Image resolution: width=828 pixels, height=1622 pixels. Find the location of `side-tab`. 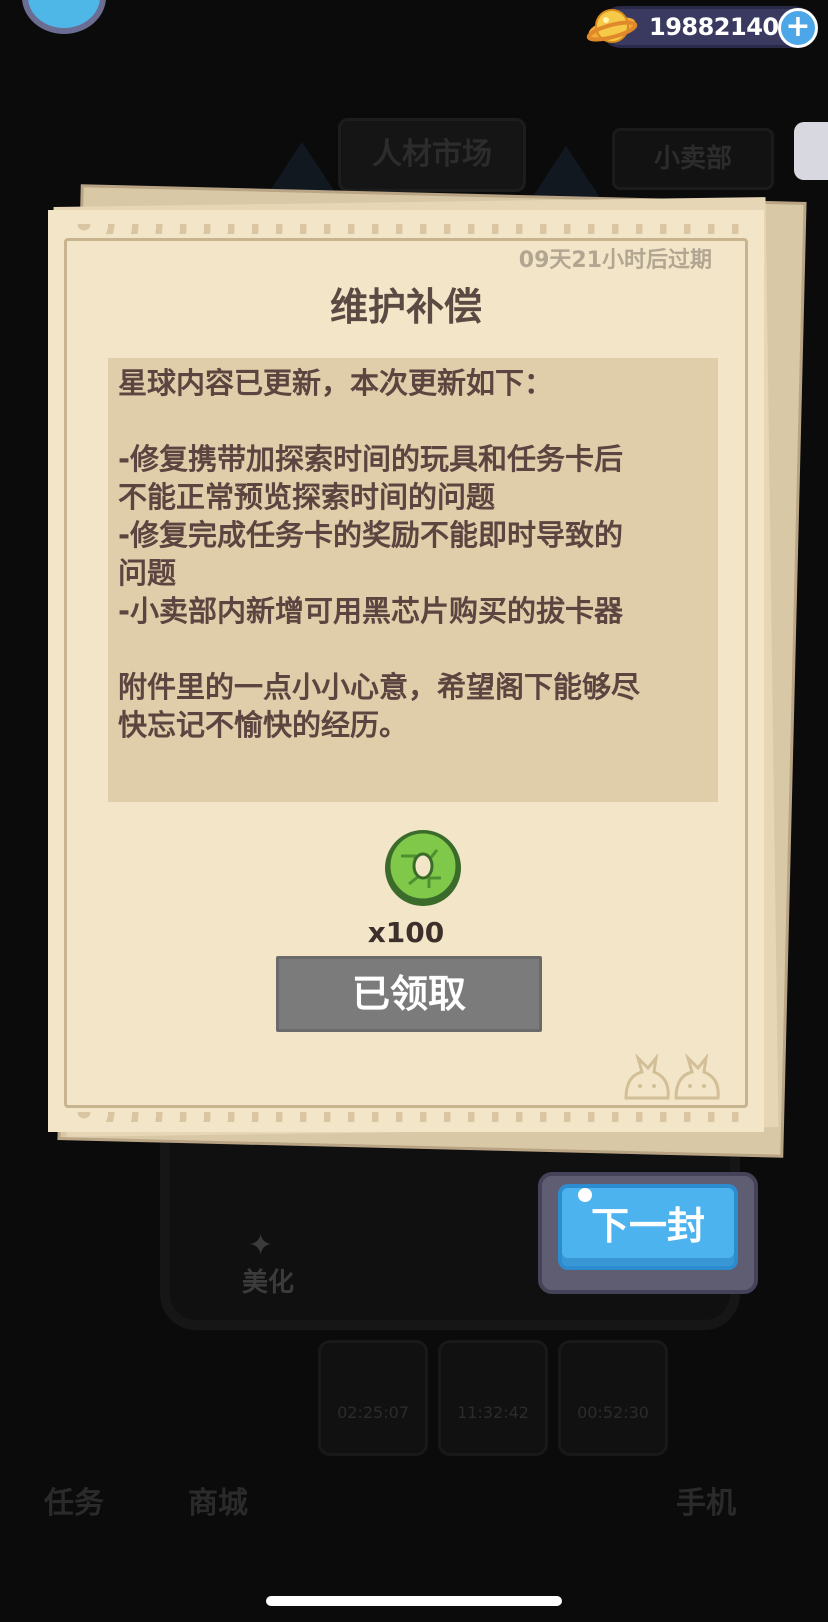

side-tab is located at coordinates (811, 151).